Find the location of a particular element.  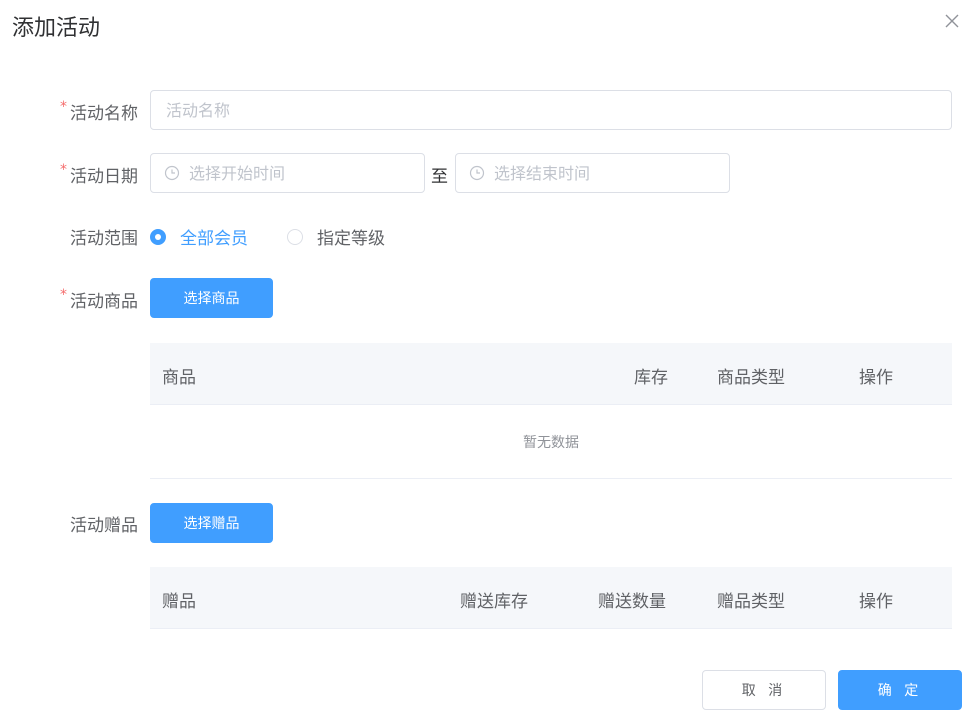

column-header: 库存 is located at coordinates (651, 378).